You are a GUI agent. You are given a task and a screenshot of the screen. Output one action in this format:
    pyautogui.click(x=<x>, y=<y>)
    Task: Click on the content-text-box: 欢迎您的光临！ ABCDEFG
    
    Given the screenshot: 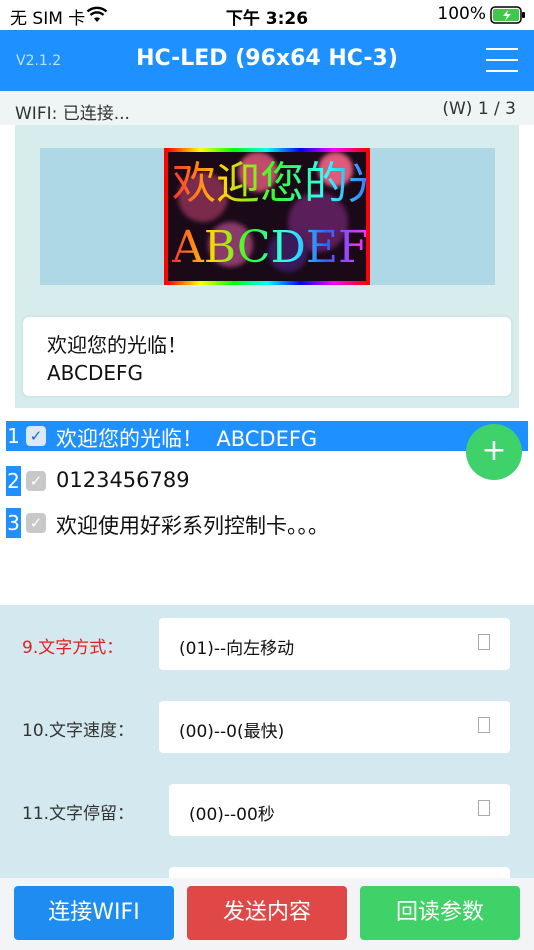 What is the action you would take?
    pyautogui.click(x=267, y=356)
    